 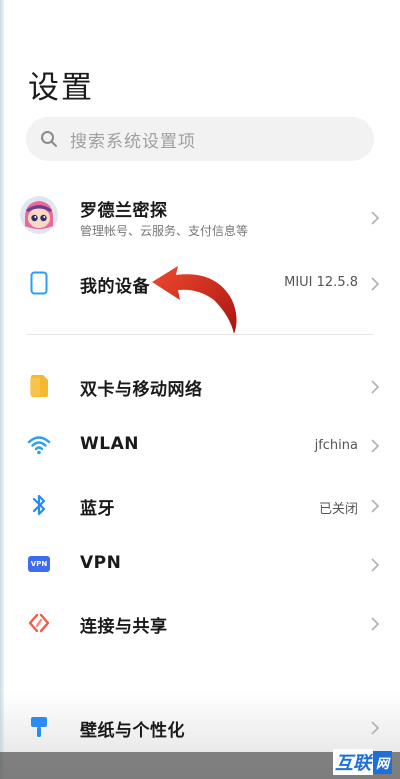 I want to click on bluetooth-row: 蓝牙 已关闭, so click(x=200, y=506).